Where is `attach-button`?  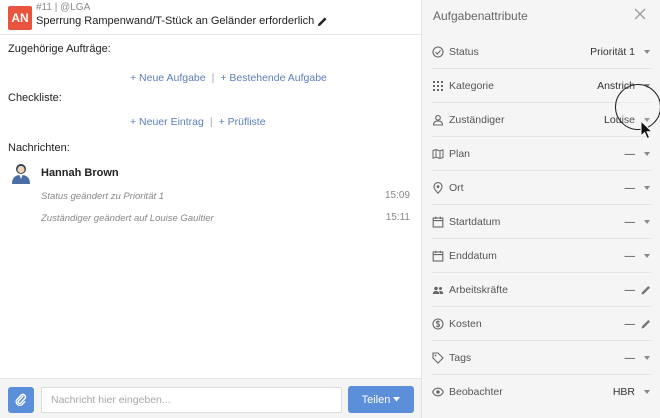 attach-button is located at coordinates (21, 400).